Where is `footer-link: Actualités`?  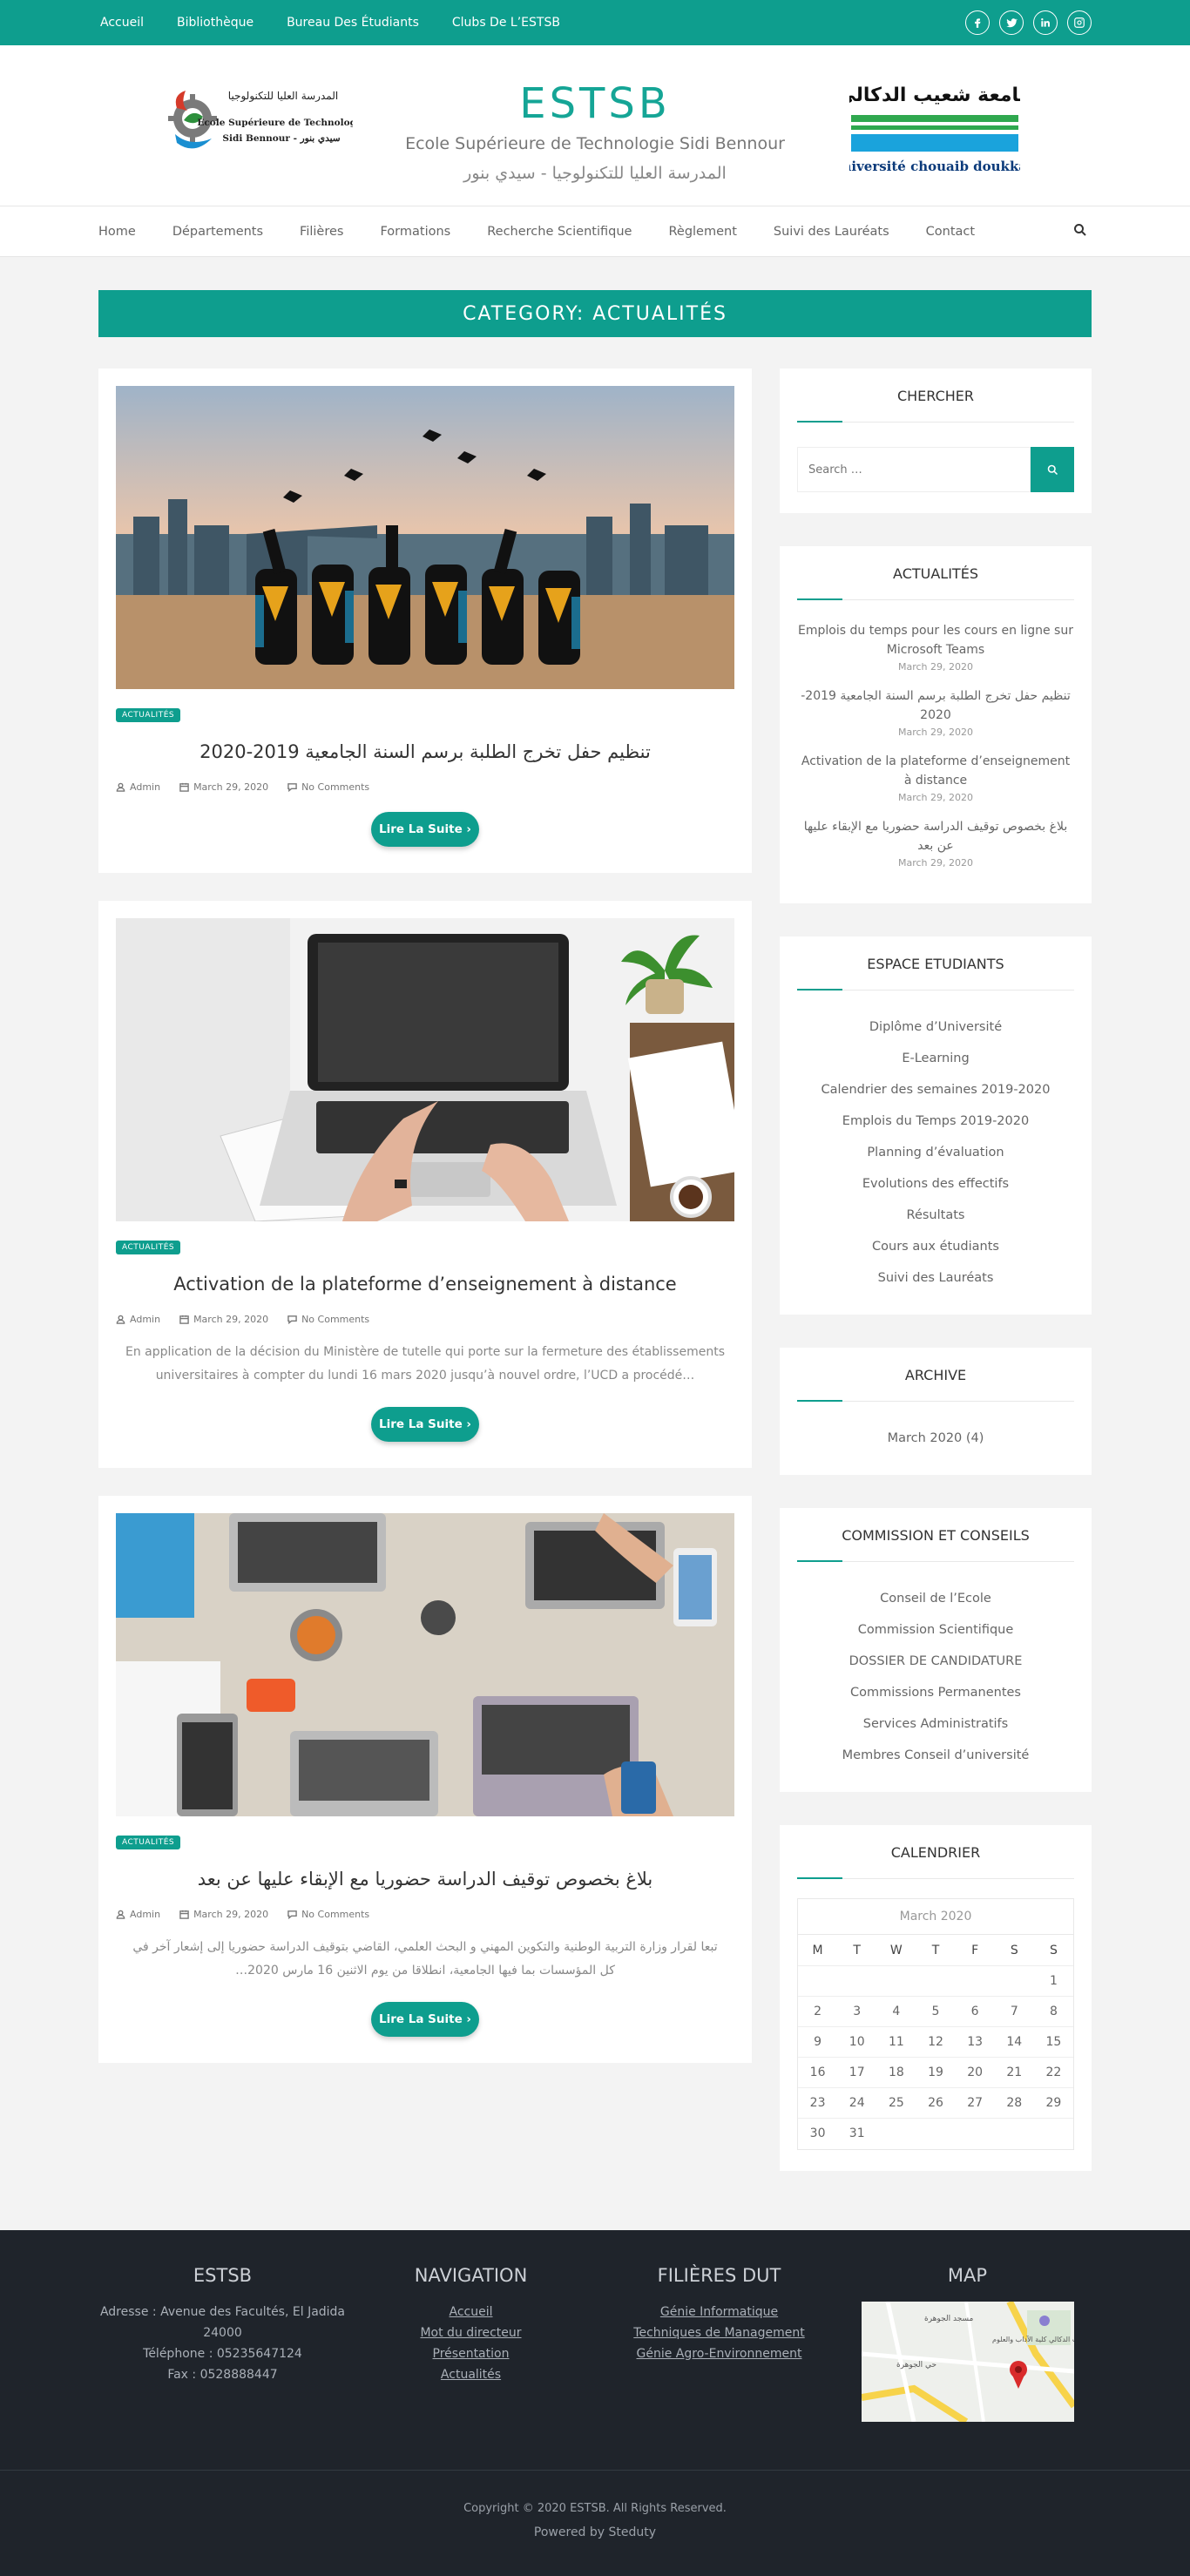
footer-link: Actualités is located at coordinates (471, 2374).